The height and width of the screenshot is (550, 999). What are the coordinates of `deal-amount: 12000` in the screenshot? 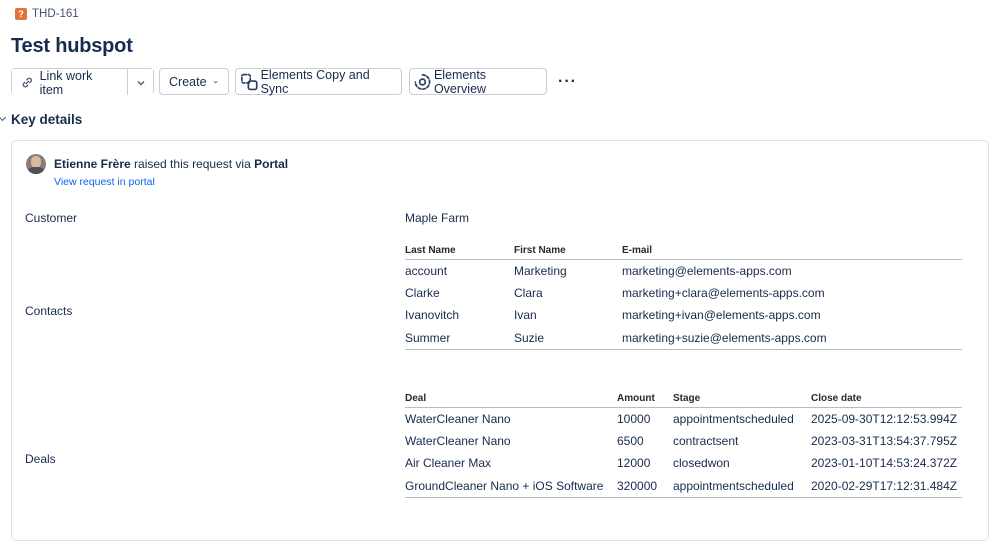 It's located at (634, 463).